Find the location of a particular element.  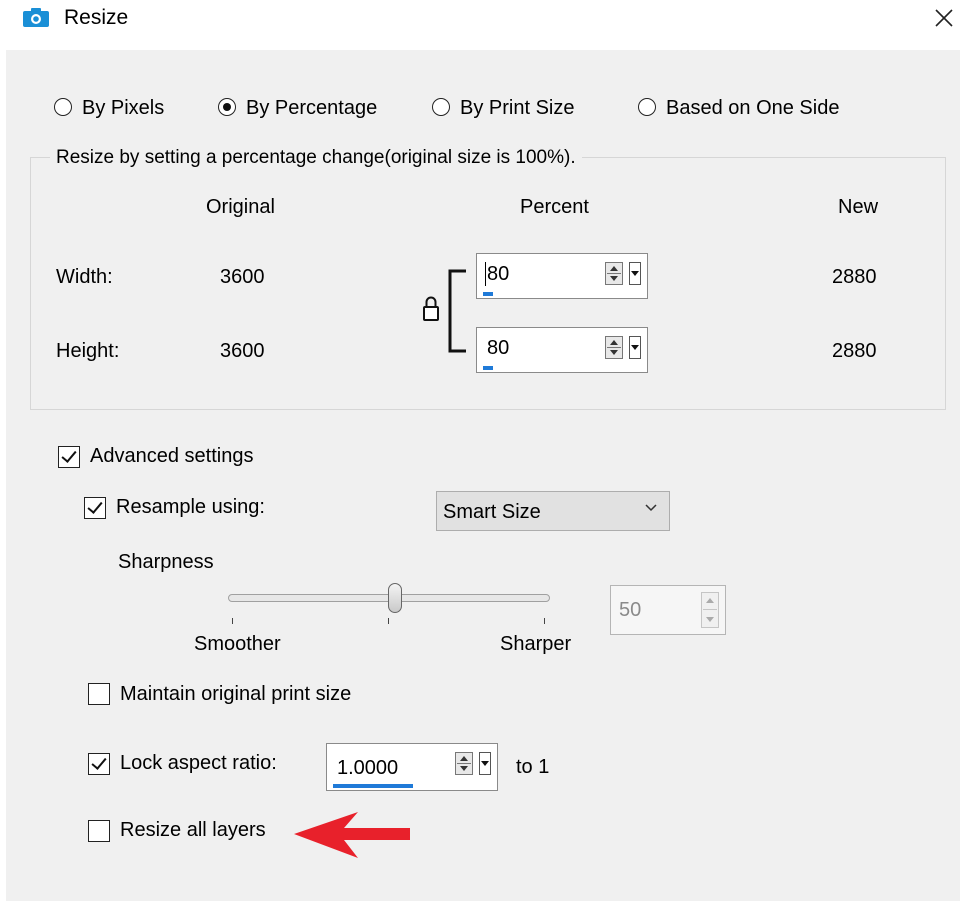

width-new: 2880 is located at coordinates (854, 277).